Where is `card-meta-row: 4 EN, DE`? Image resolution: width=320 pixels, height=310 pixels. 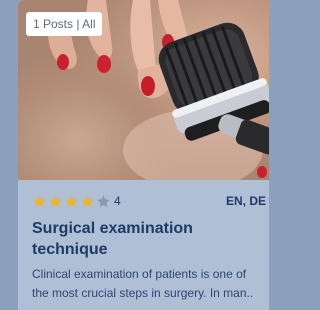 card-meta-row: 4 EN, DE is located at coordinates (150, 201).